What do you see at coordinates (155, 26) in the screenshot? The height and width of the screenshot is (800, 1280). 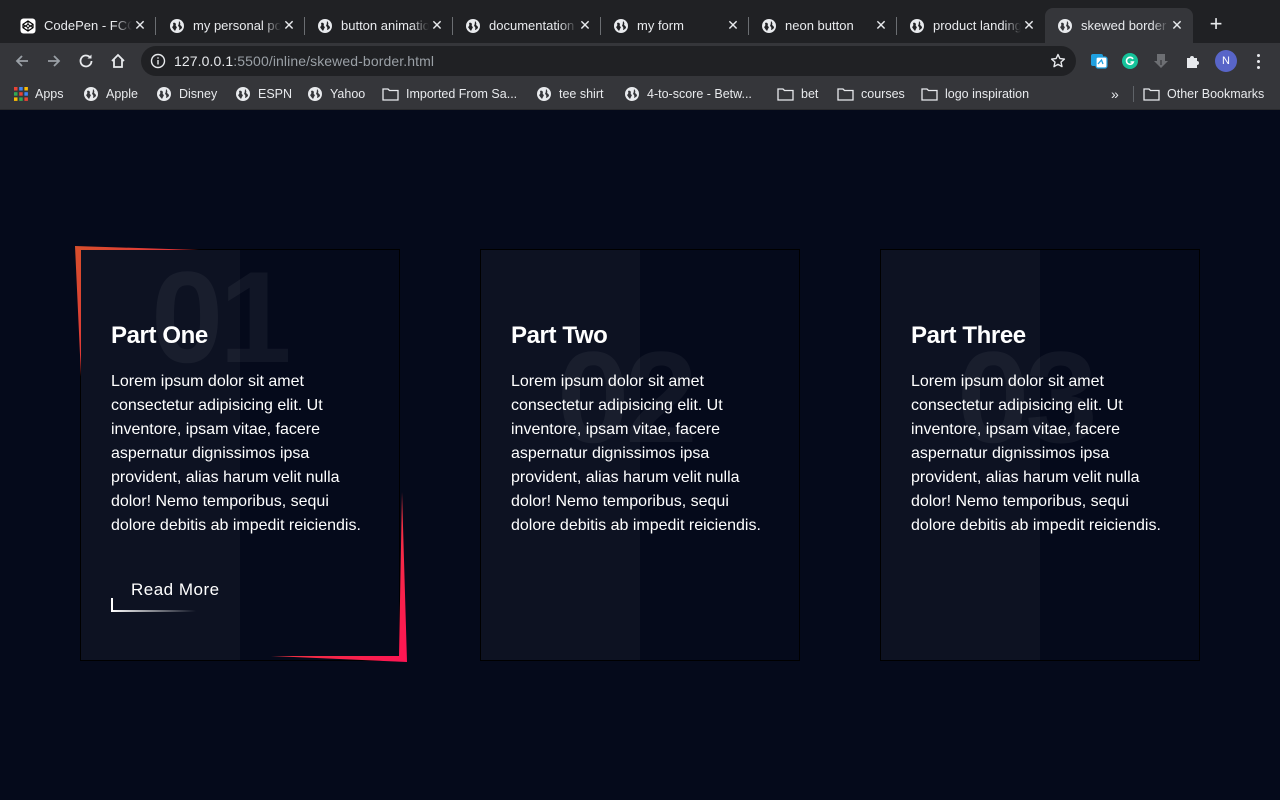 I see `tab-separator` at bounding box center [155, 26].